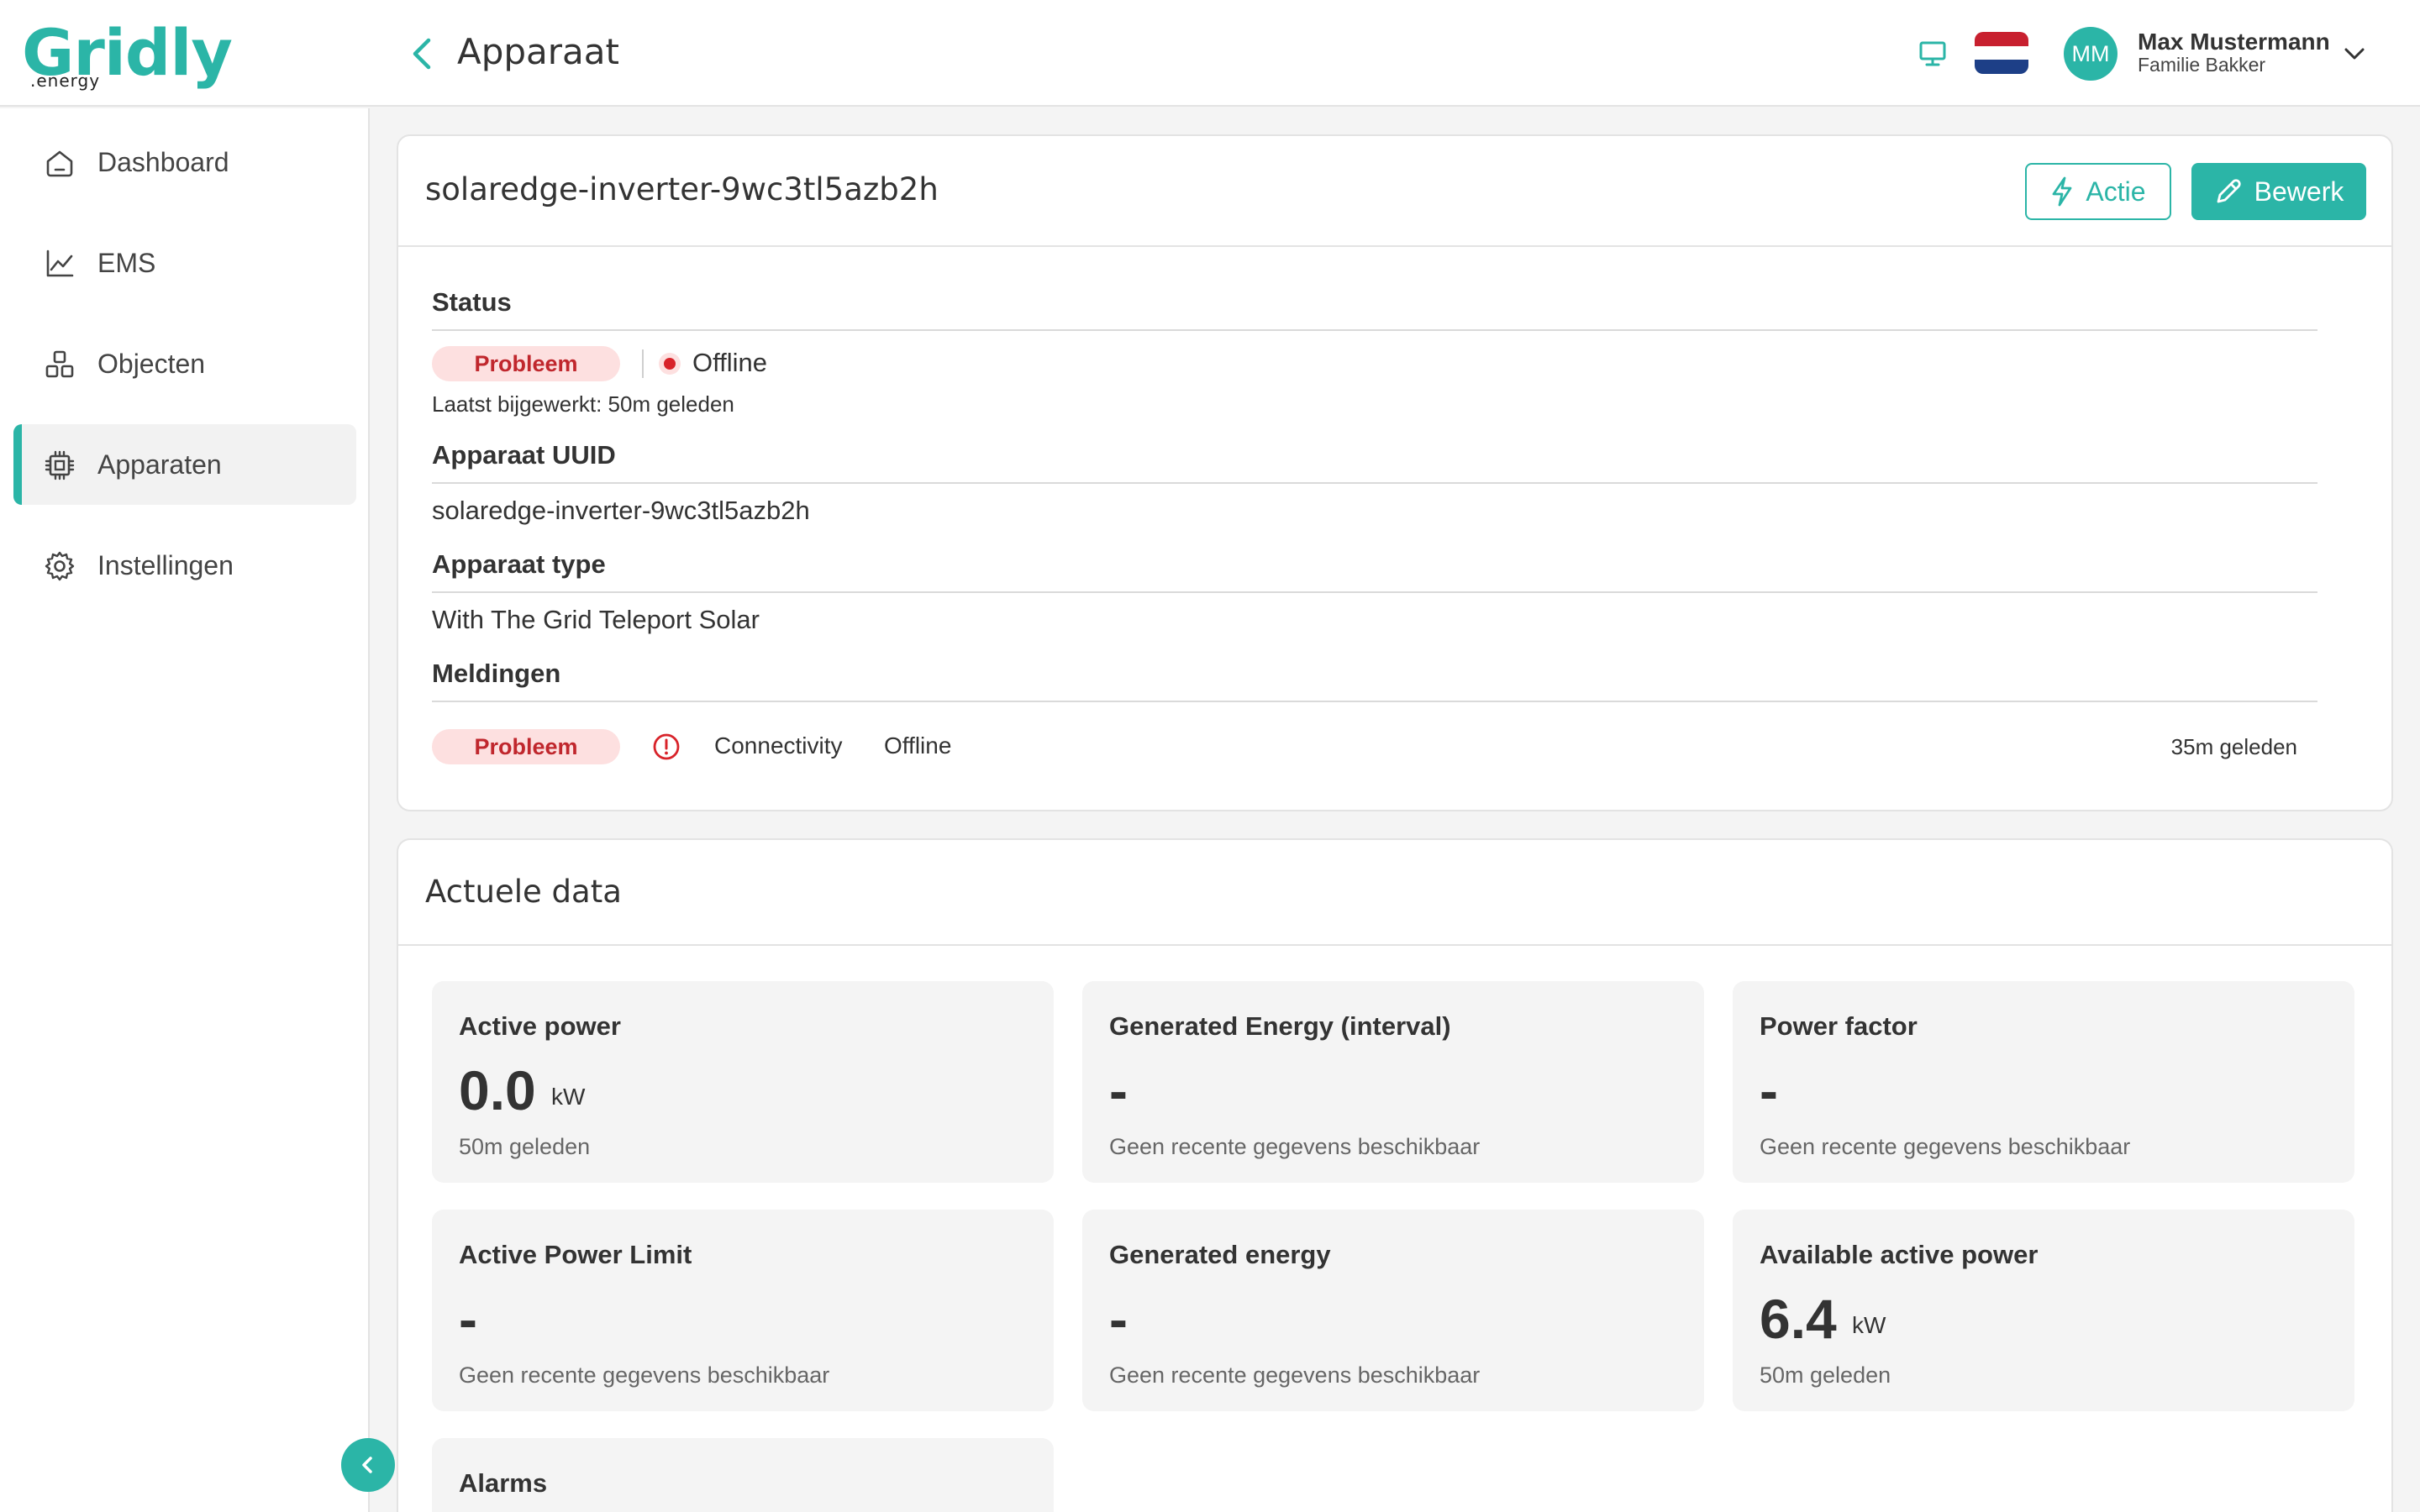 The width and height of the screenshot is (2420, 1512). I want to click on sidebar-item-label: Instellingen, so click(165, 564).